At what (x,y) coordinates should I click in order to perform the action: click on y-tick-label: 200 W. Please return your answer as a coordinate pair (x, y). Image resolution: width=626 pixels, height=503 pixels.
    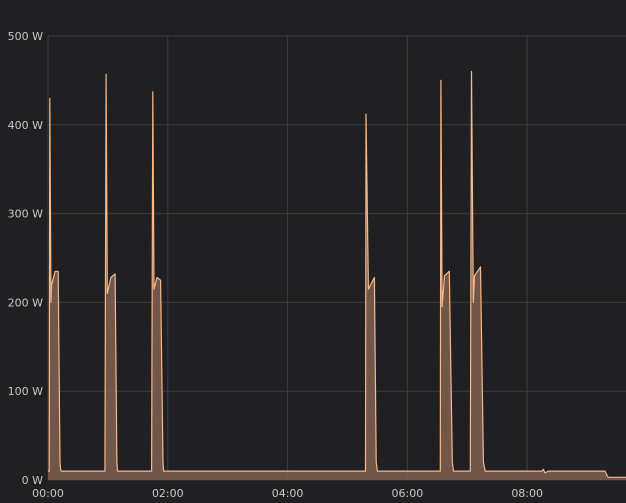
    Looking at the image, I should click on (25, 302).